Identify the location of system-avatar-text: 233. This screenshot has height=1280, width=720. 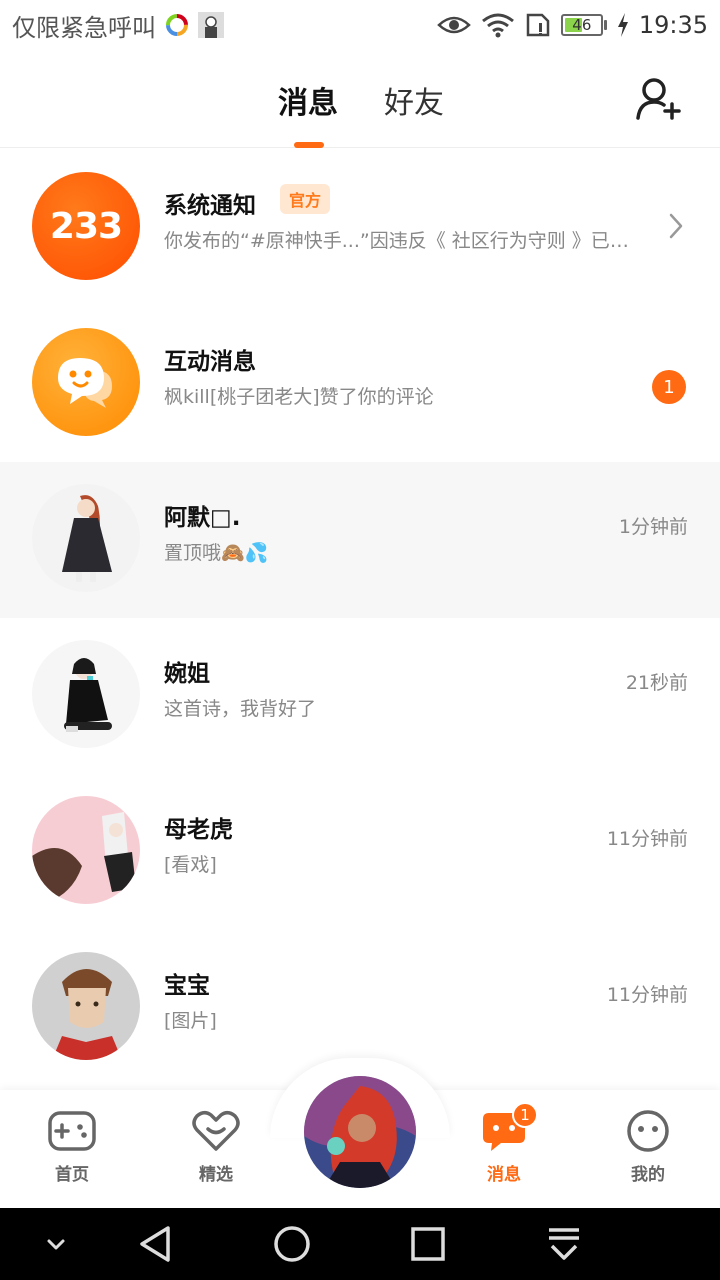
(86, 226).